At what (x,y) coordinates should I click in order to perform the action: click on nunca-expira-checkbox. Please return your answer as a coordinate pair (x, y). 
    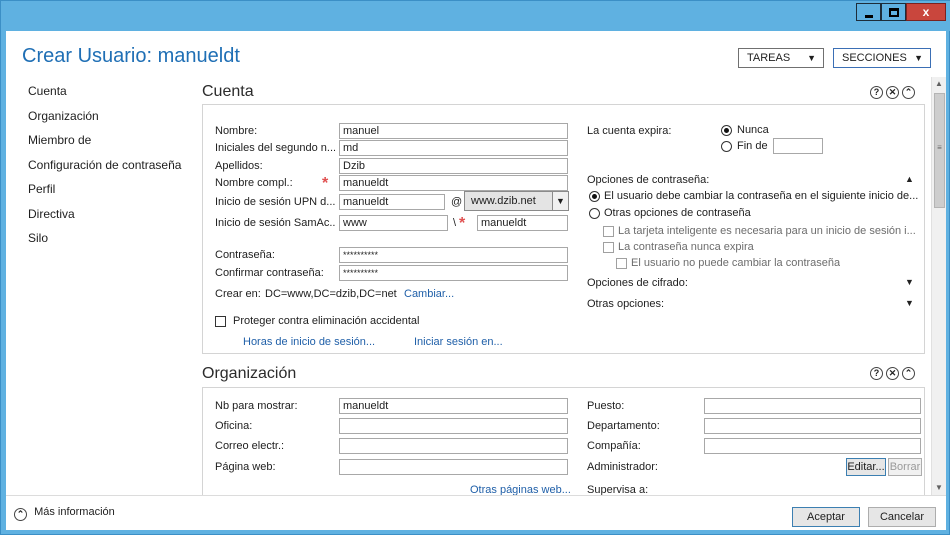
    Looking at the image, I should click on (608, 247).